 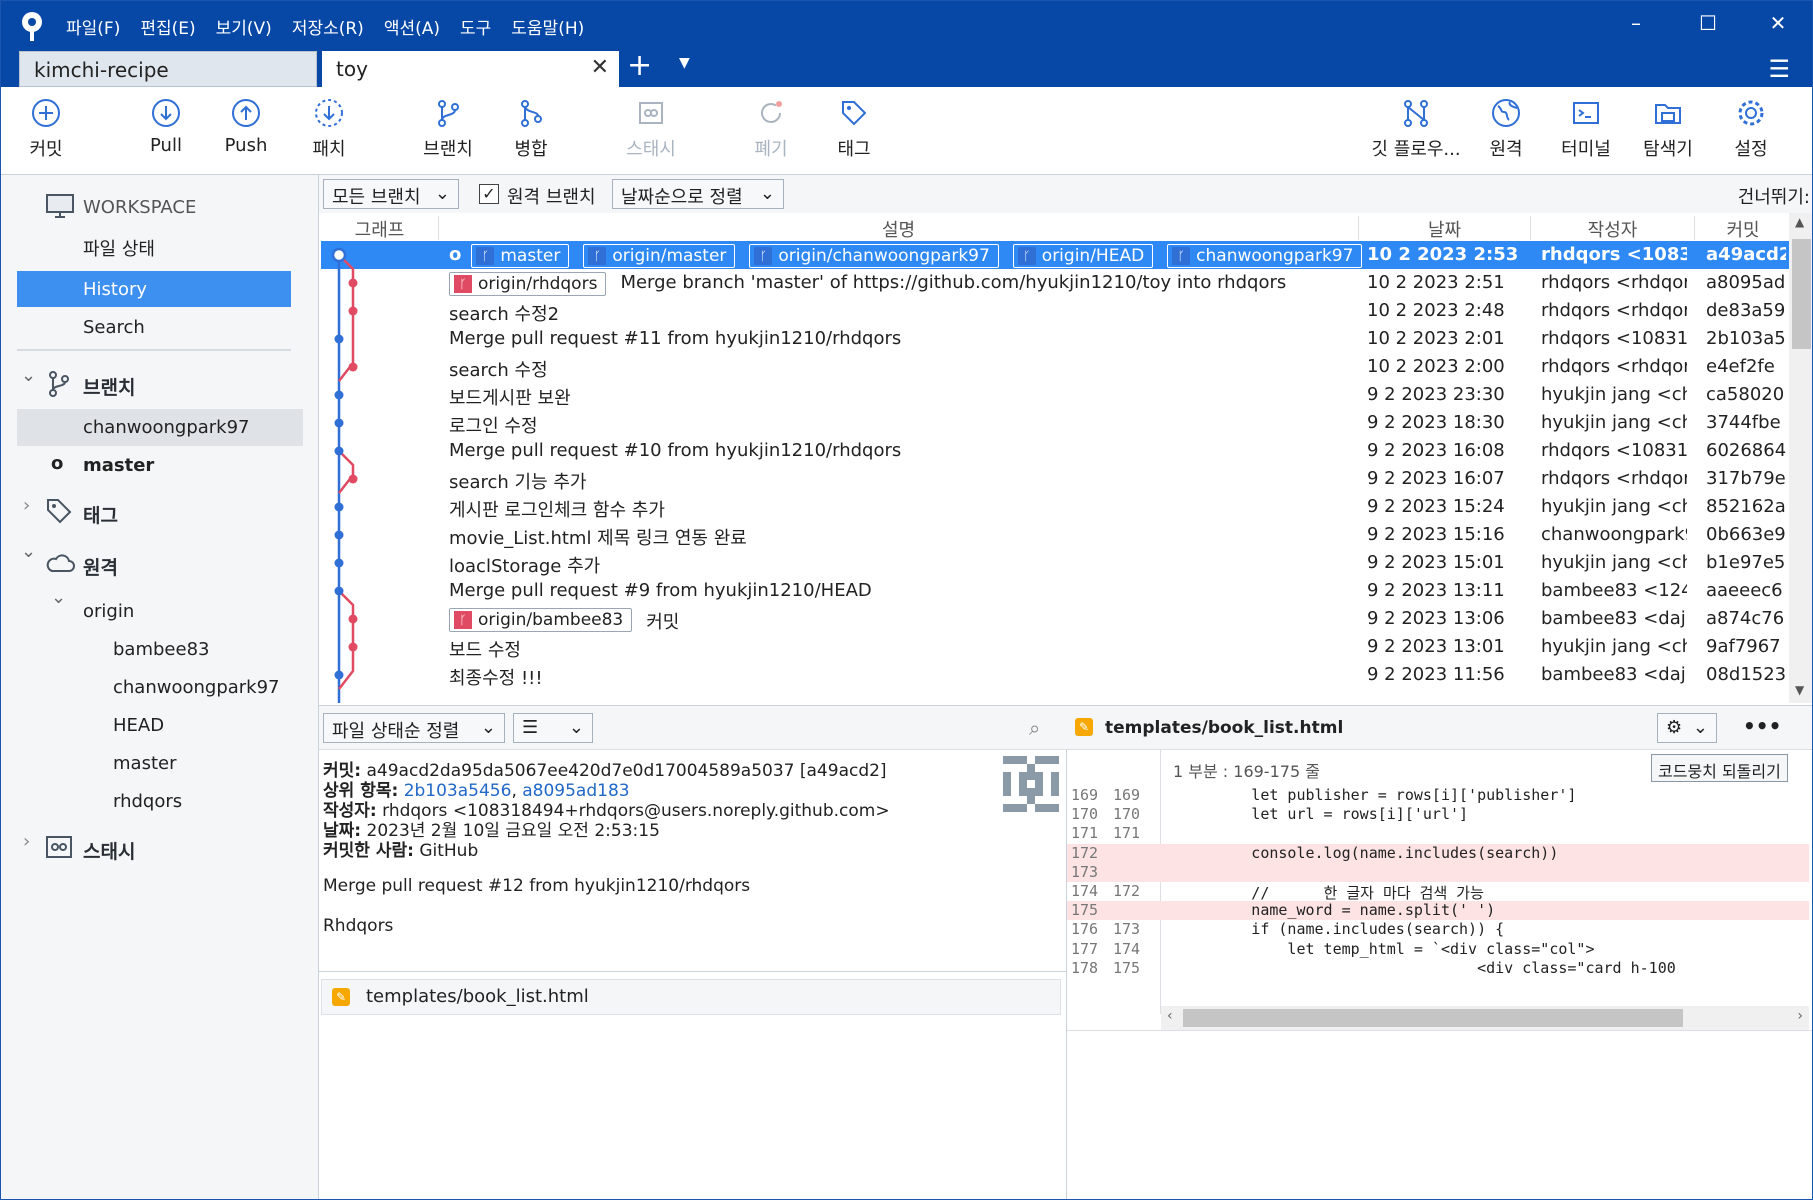 I want to click on branch-ref-label: ᚴ origin/rhdqors, so click(x=528, y=284).